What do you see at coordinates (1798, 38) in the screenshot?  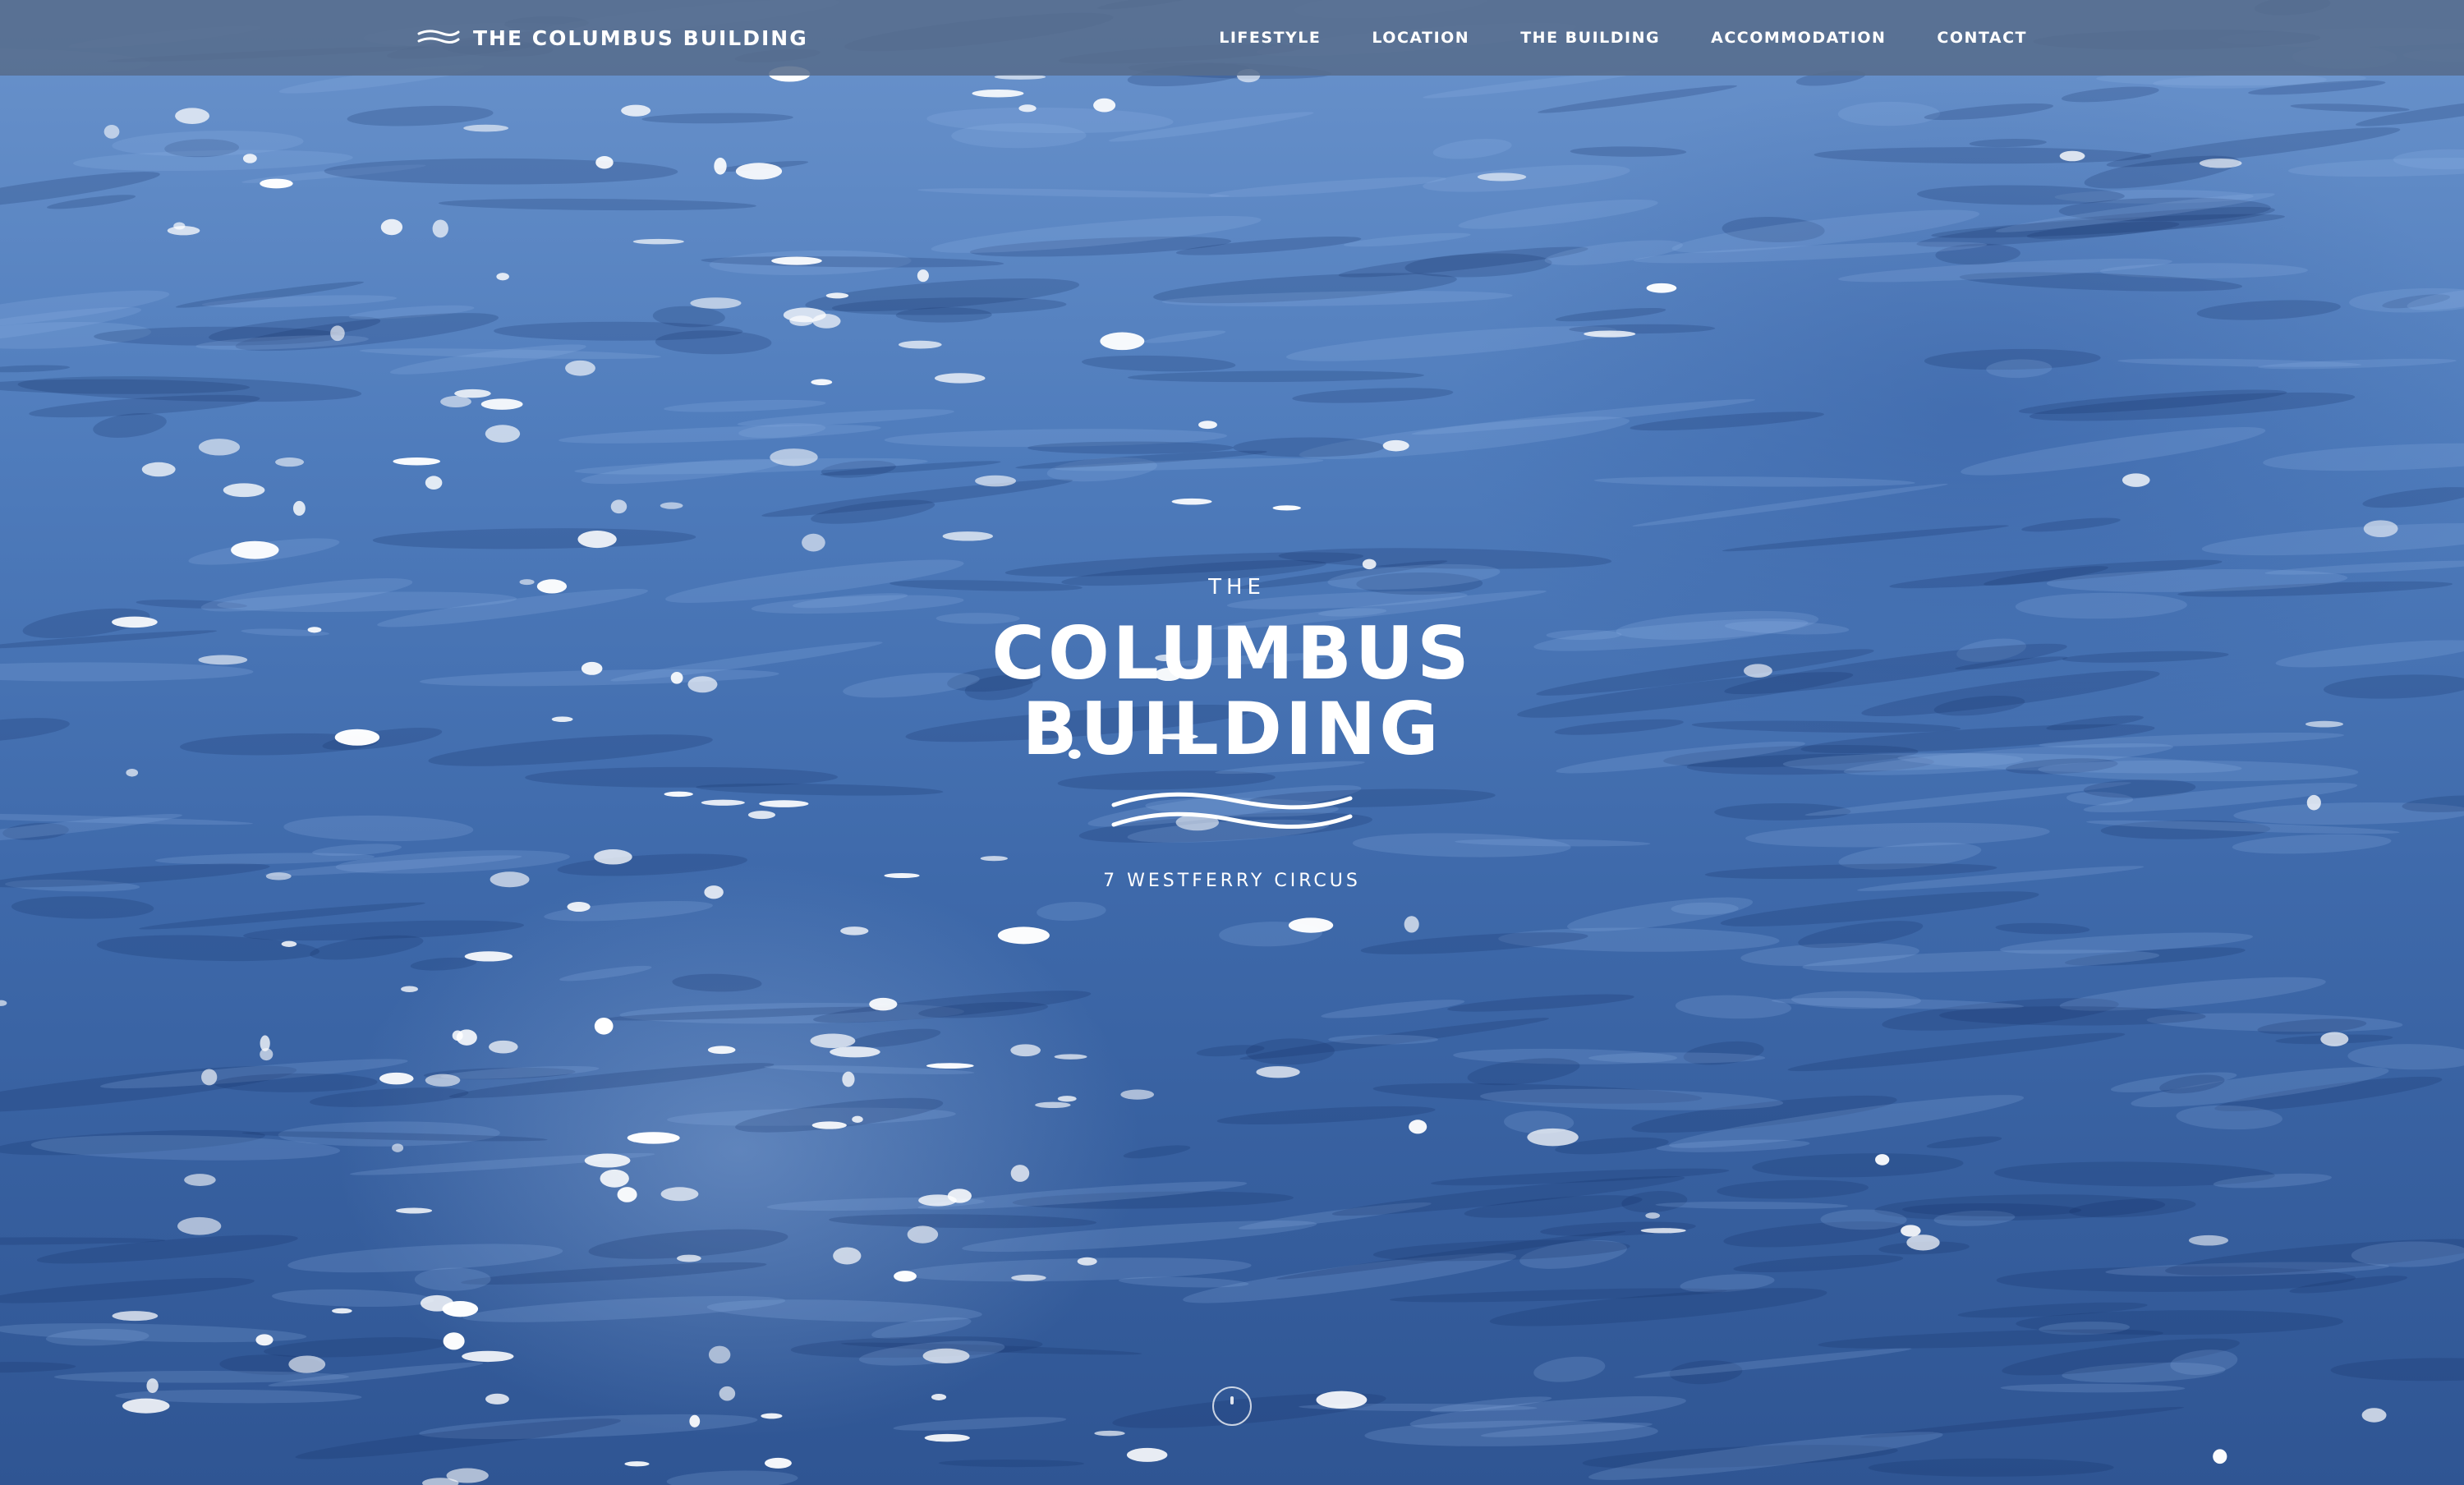 I see `nav-item-accommodation: ACCOMMODATION` at bounding box center [1798, 38].